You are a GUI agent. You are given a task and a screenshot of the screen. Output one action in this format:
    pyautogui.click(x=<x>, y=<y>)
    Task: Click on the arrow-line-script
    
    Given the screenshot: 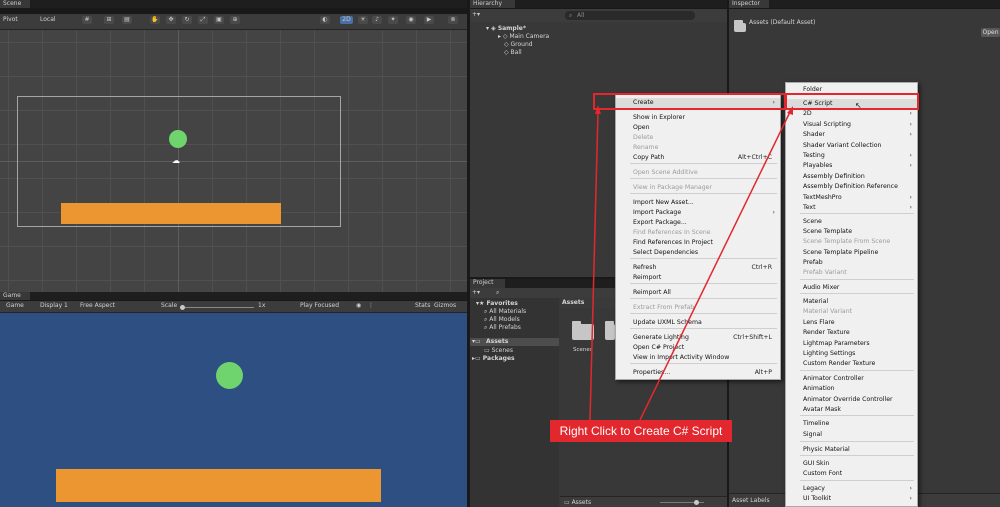 What is the action you would take?
    pyautogui.click(x=715, y=266)
    